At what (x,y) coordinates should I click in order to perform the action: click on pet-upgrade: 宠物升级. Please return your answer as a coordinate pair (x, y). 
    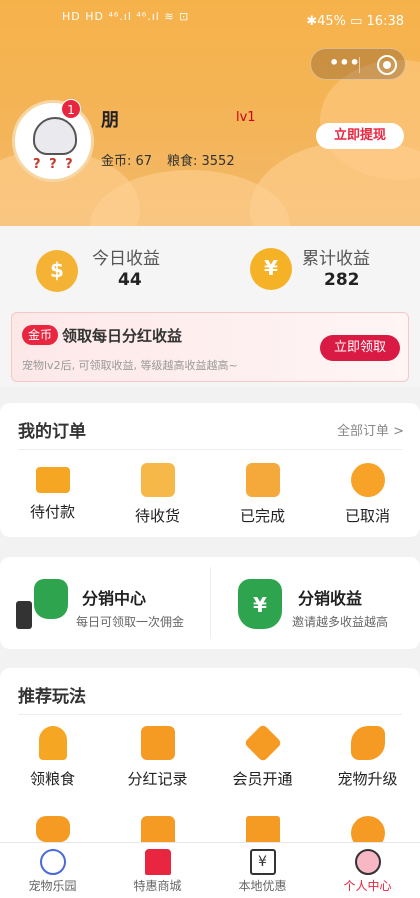
    Looking at the image, I should click on (367, 757).